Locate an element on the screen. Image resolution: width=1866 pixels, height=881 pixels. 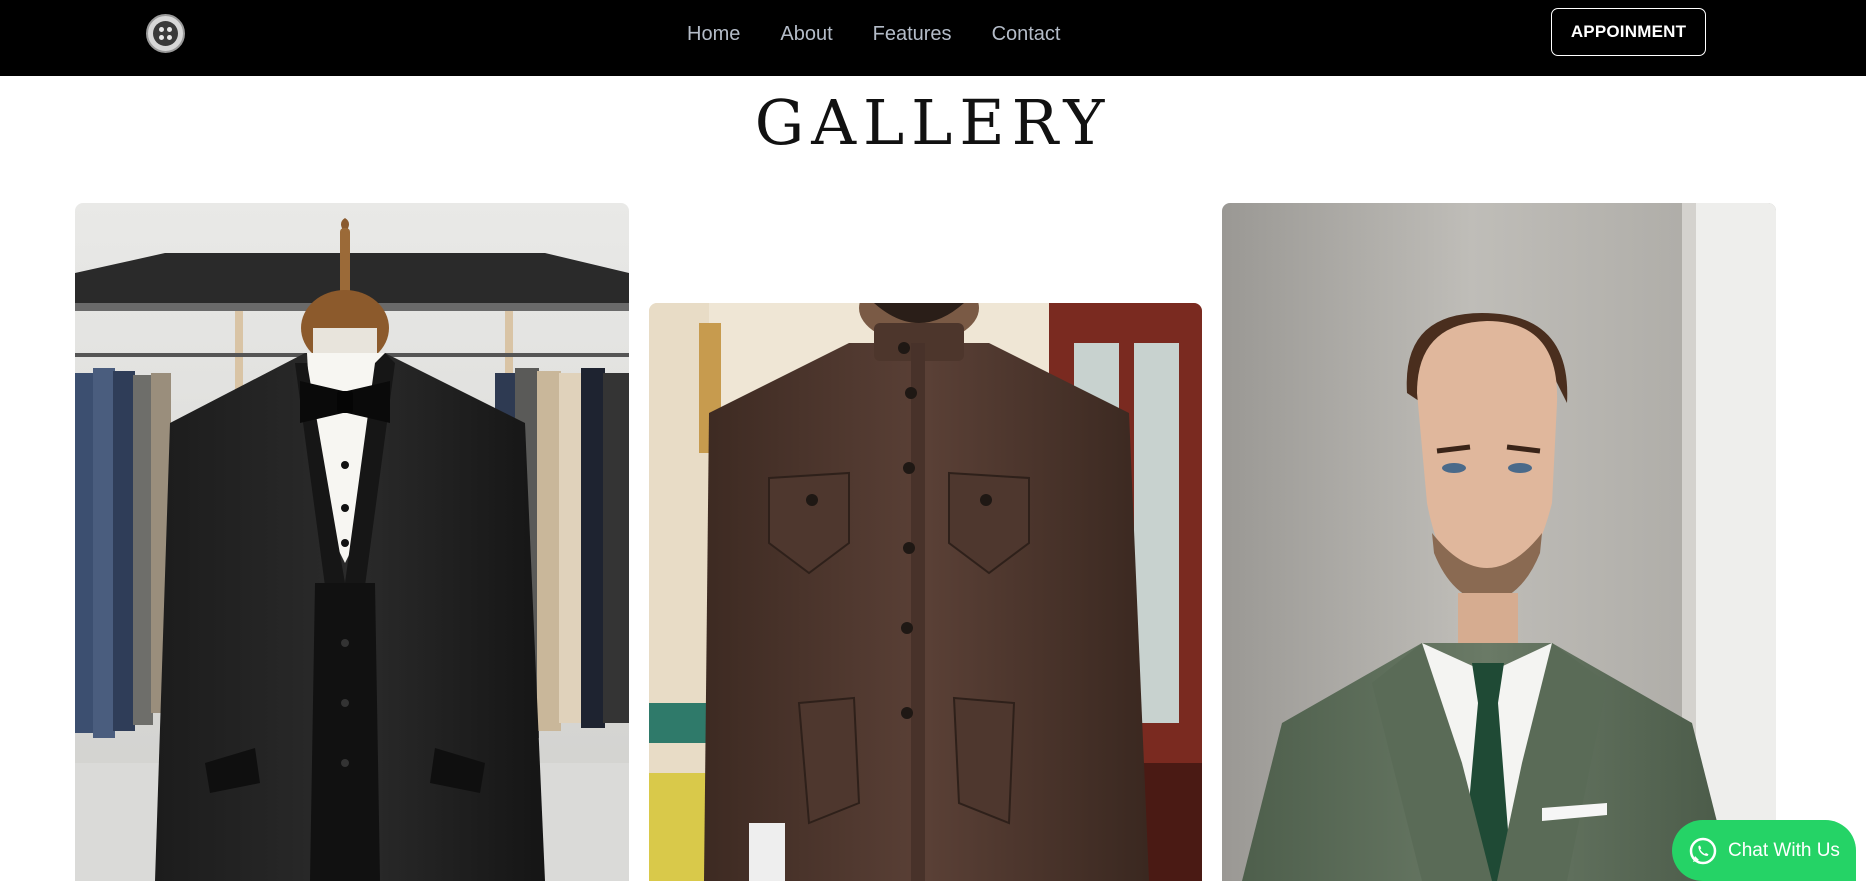
chat-with-us-button: Chat With Us is located at coordinates (1764, 850).